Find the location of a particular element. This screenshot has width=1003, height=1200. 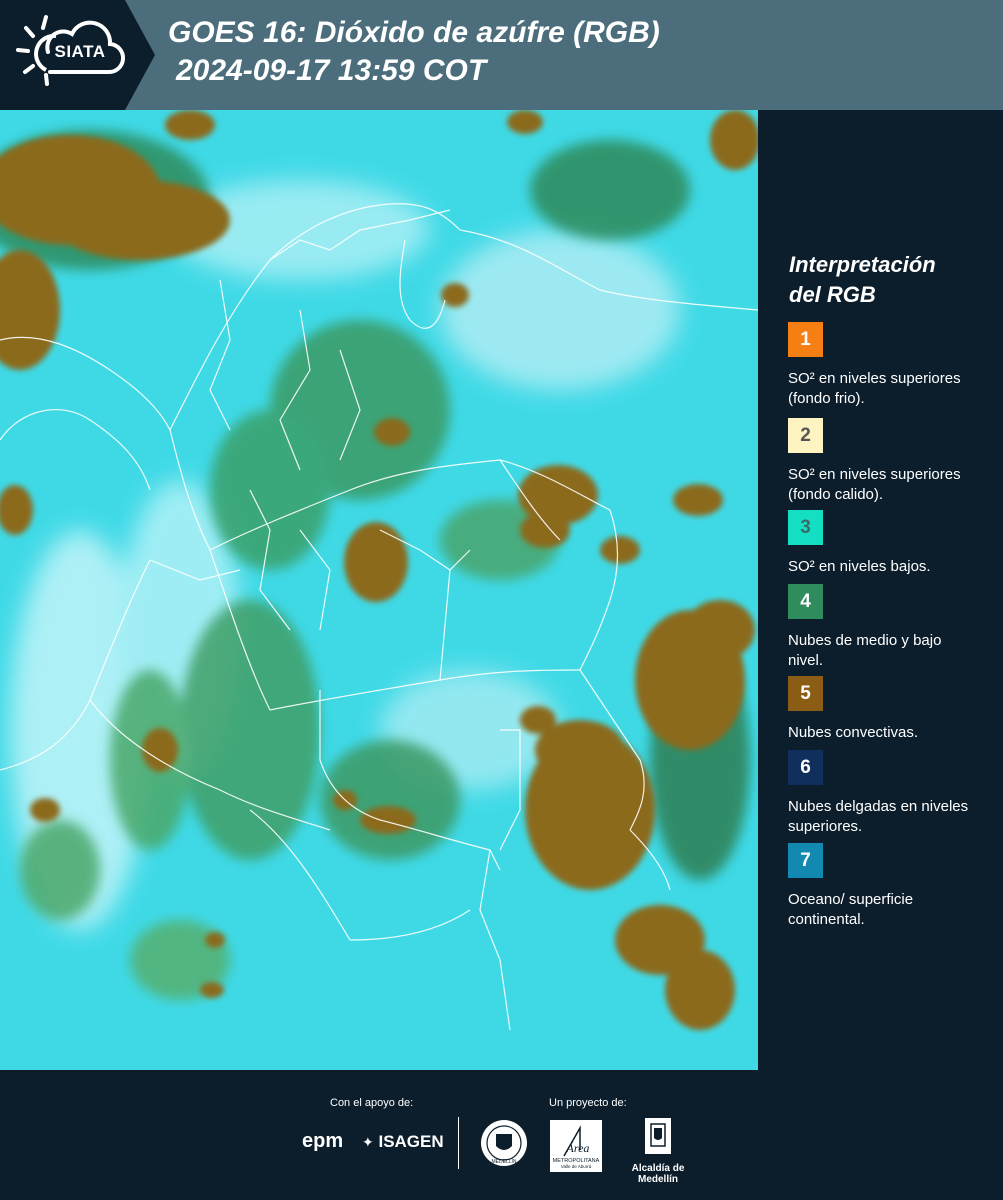

legend-item-6: 6 Nubes delgadas en niveles superiores. is located at coordinates (888, 793).